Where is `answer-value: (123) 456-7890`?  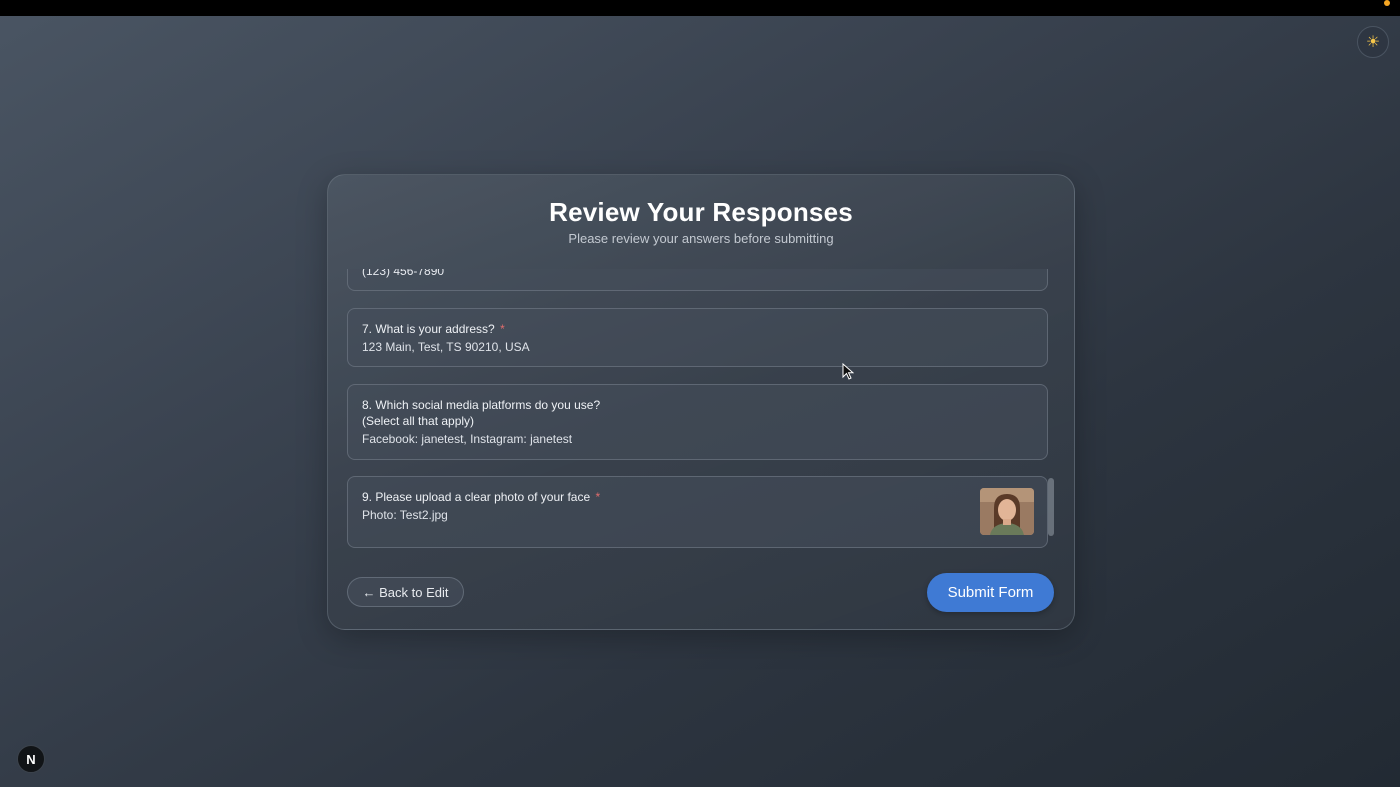 answer-value: (123) 456-7890 is located at coordinates (403, 273).